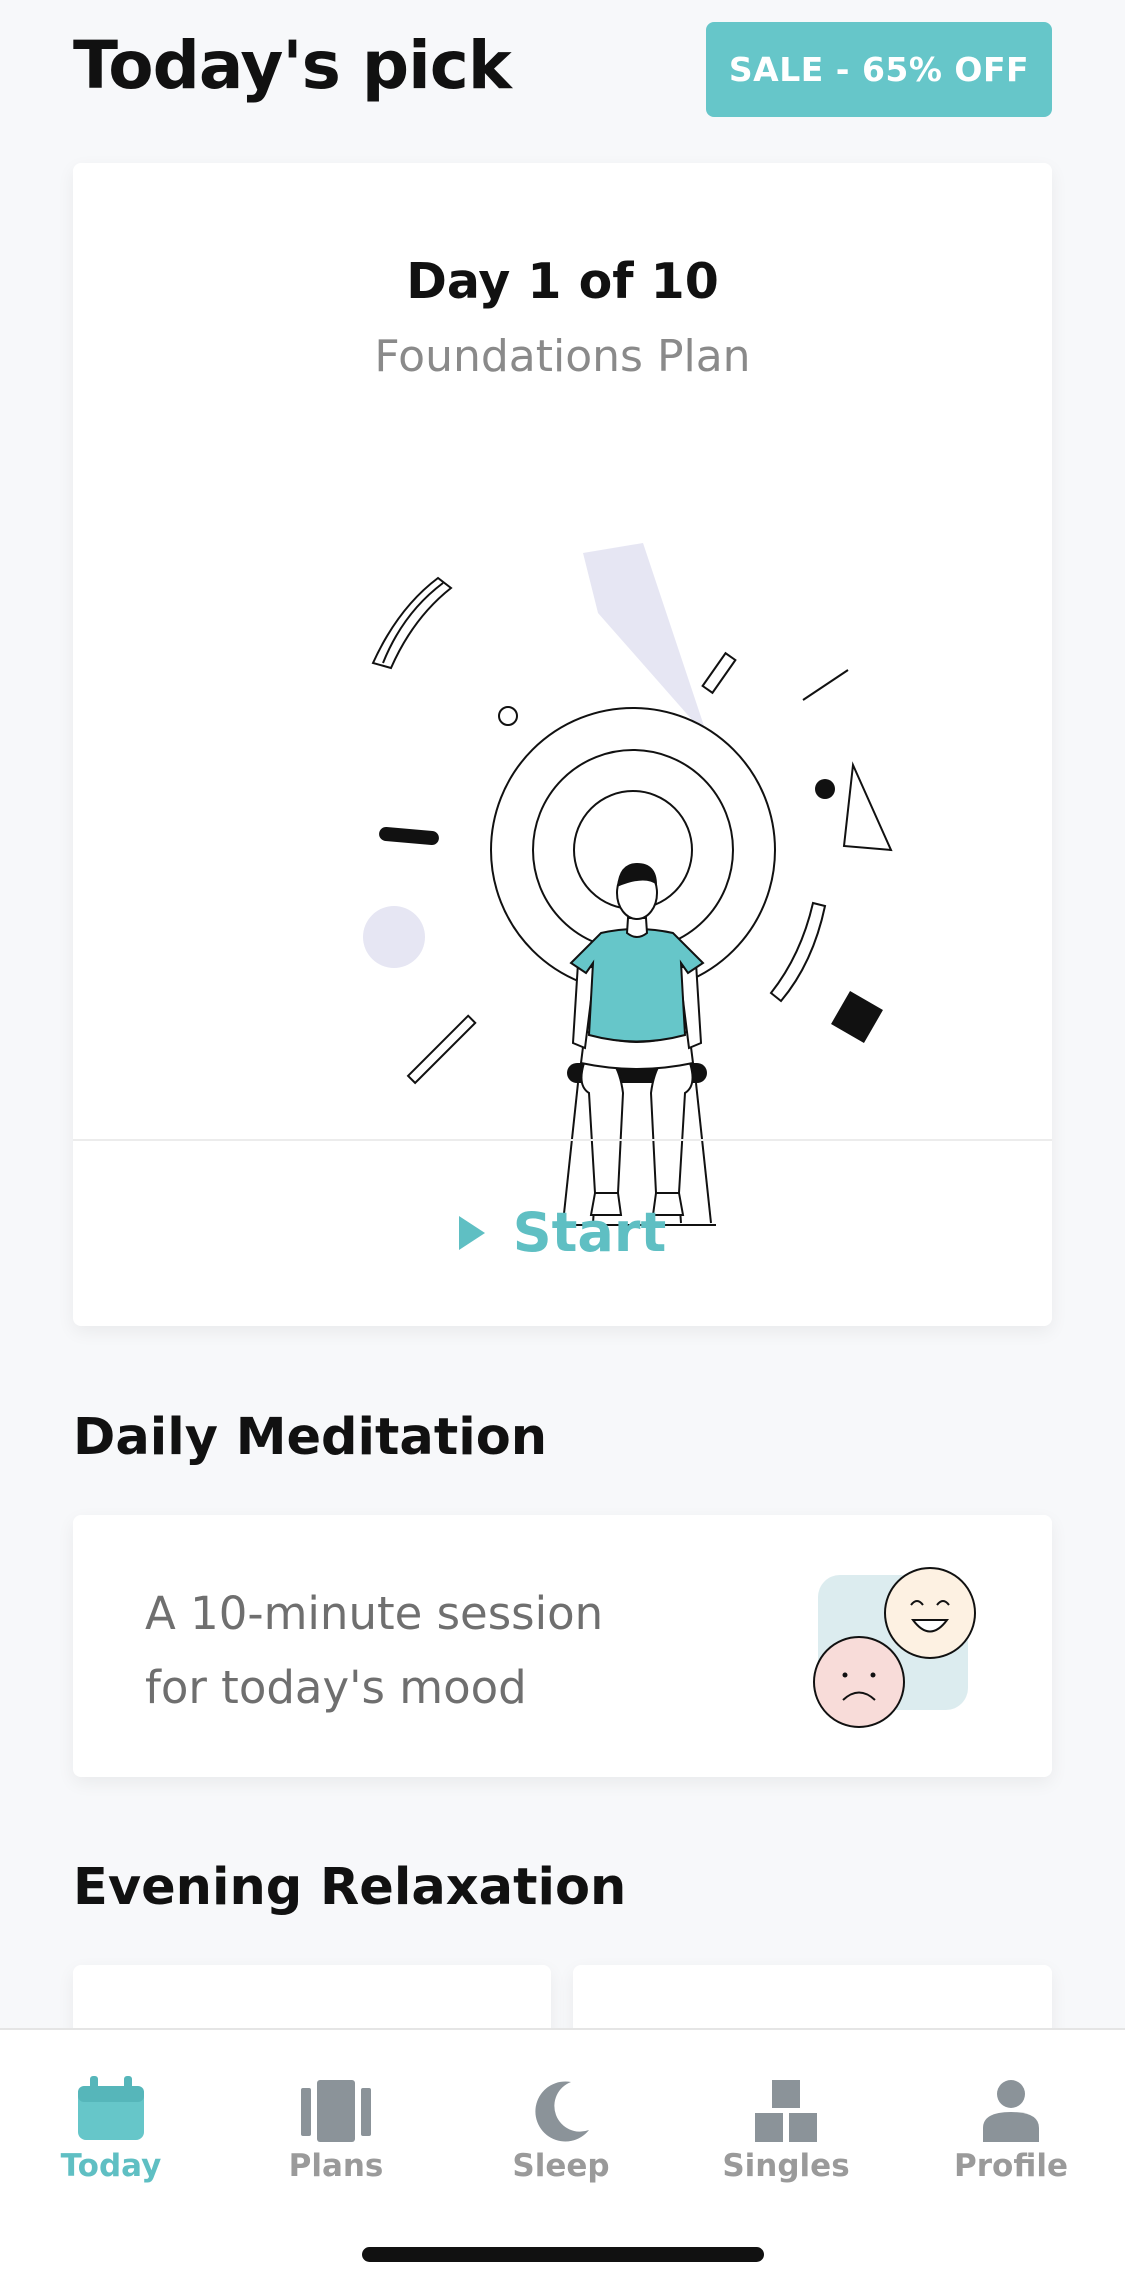 The width and height of the screenshot is (1125, 2286). What do you see at coordinates (561, 2166) in the screenshot?
I see `tab-label: Sleep` at bounding box center [561, 2166].